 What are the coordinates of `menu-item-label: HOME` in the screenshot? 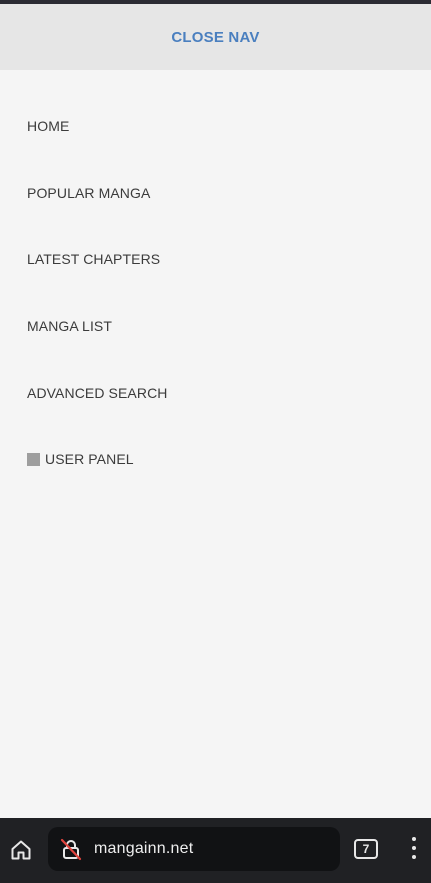 It's located at (48, 126).